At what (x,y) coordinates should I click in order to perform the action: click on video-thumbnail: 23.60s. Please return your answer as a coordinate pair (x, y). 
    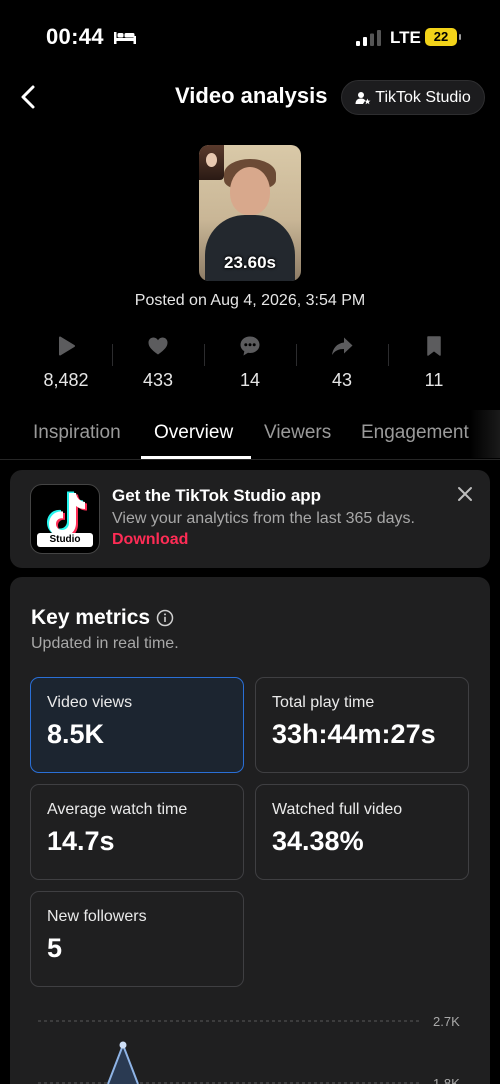
    Looking at the image, I should click on (250, 213).